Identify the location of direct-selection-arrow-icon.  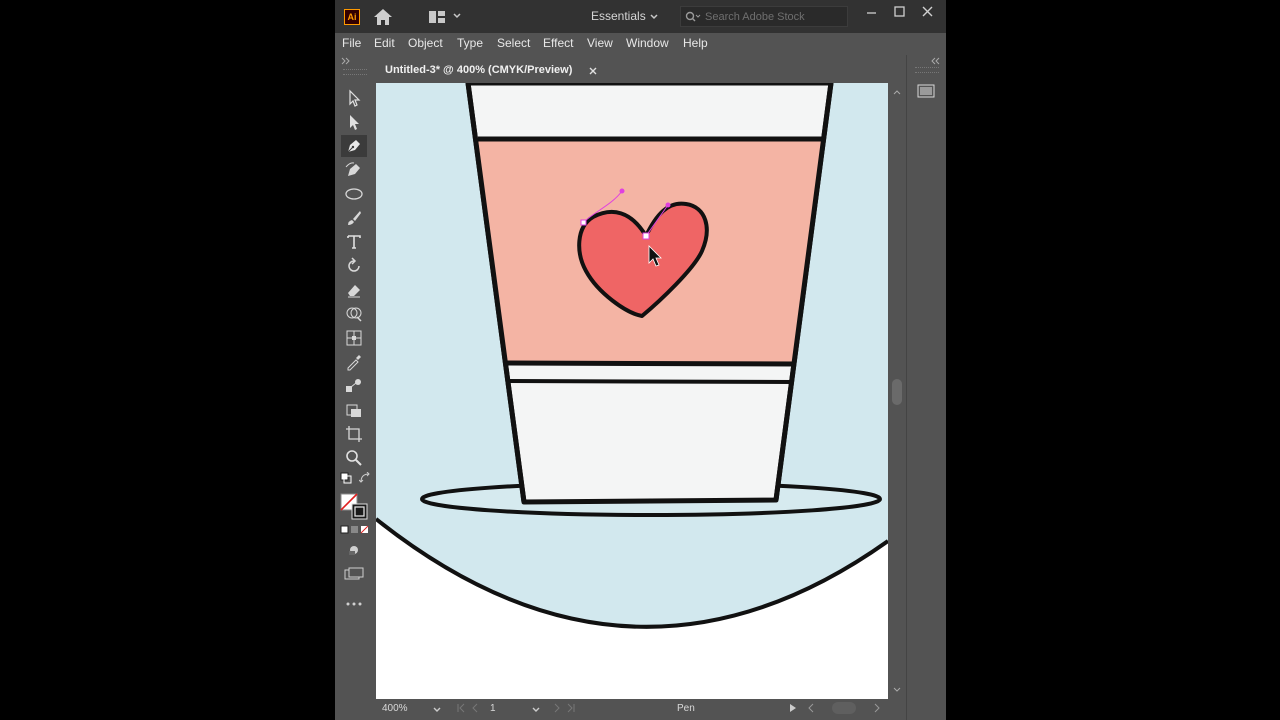
(354, 122).